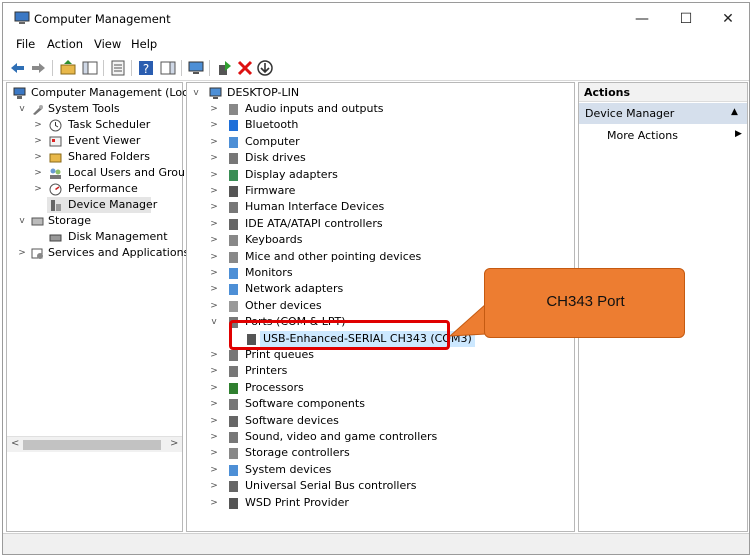 This screenshot has height=557, width=752. Describe the element at coordinates (70, 220) in the screenshot. I see `tree-item-label: Storage` at that location.